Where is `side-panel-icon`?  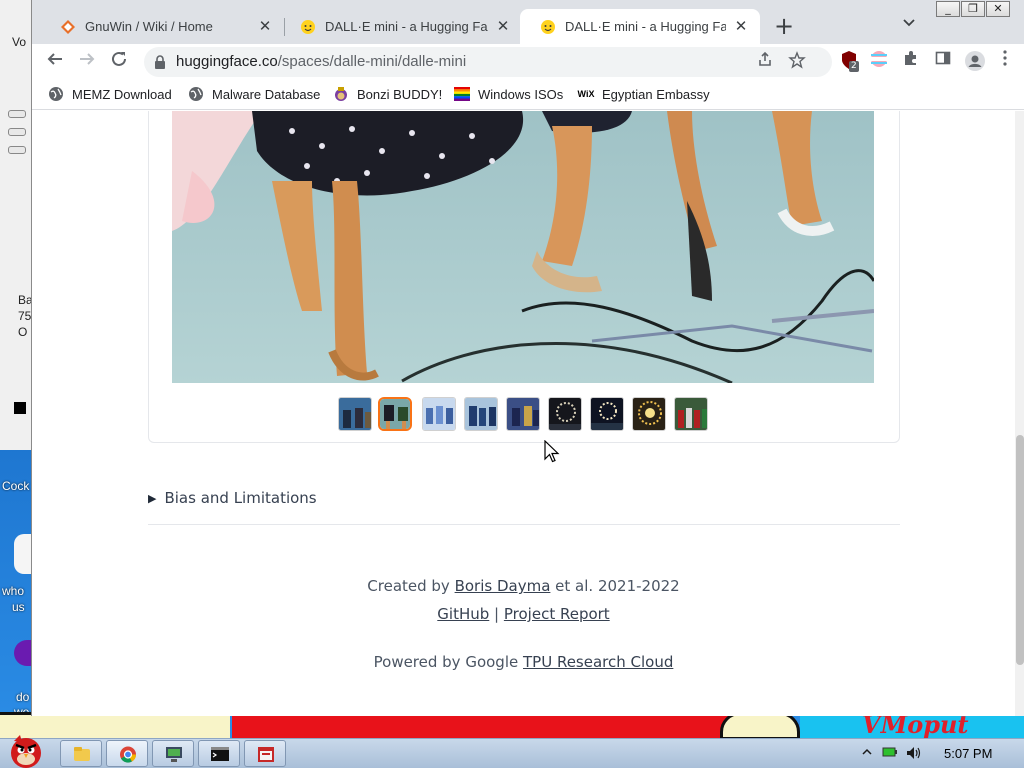 side-panel-icon is located at coordinates (943, 61).